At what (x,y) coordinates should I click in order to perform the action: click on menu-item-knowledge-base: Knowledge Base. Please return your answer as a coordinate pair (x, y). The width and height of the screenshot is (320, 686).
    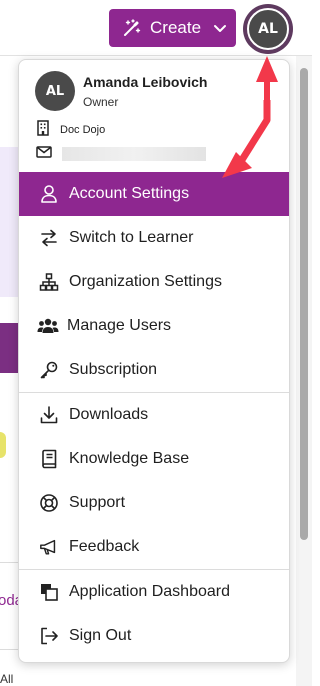
    Looking at the image, I should click on (154, 459).